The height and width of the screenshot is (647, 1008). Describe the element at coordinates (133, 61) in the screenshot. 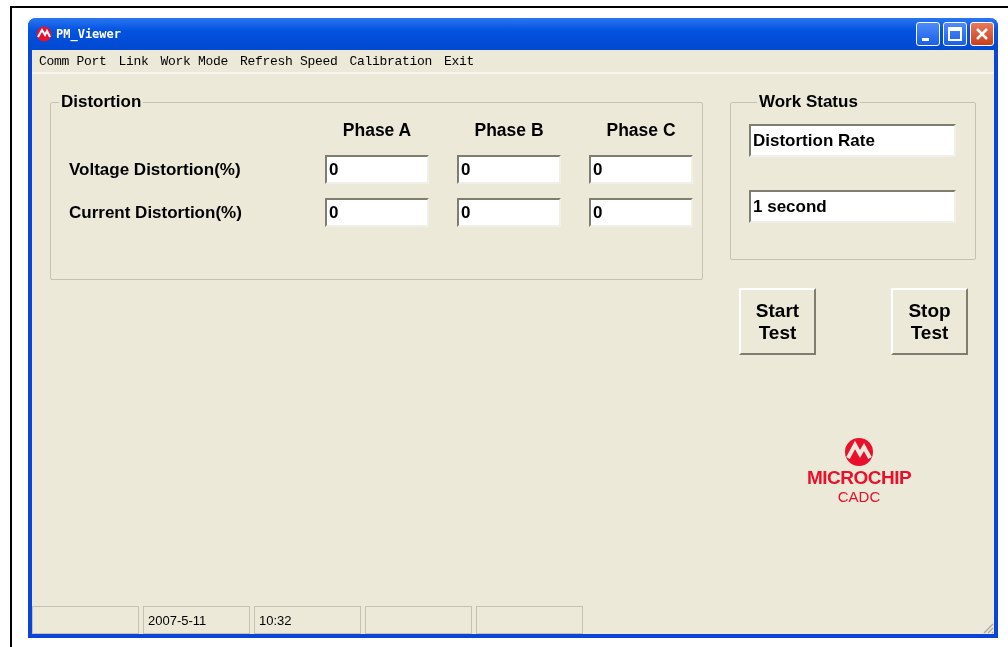

I see `menu-item: Link` at that location.